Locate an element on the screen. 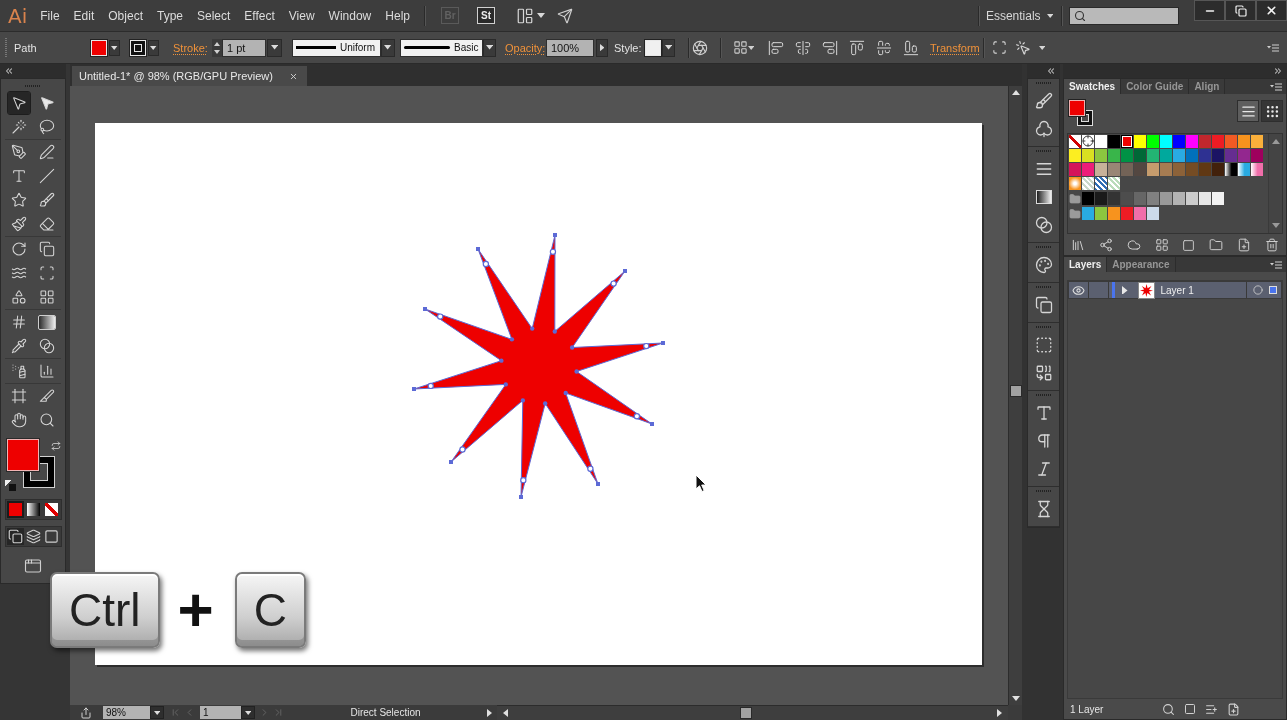 Image resolution: width=1287 pixels, height=720 pixels. menu-item: Select is located at coordinates (214, 15).